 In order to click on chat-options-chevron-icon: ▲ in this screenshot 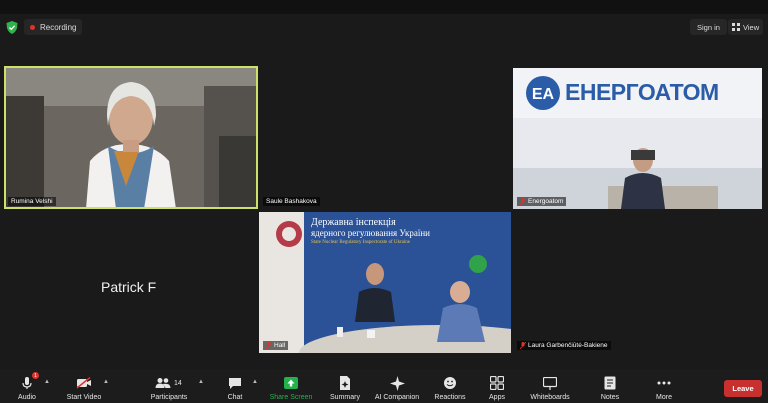, I will do `click(255, 382)`.